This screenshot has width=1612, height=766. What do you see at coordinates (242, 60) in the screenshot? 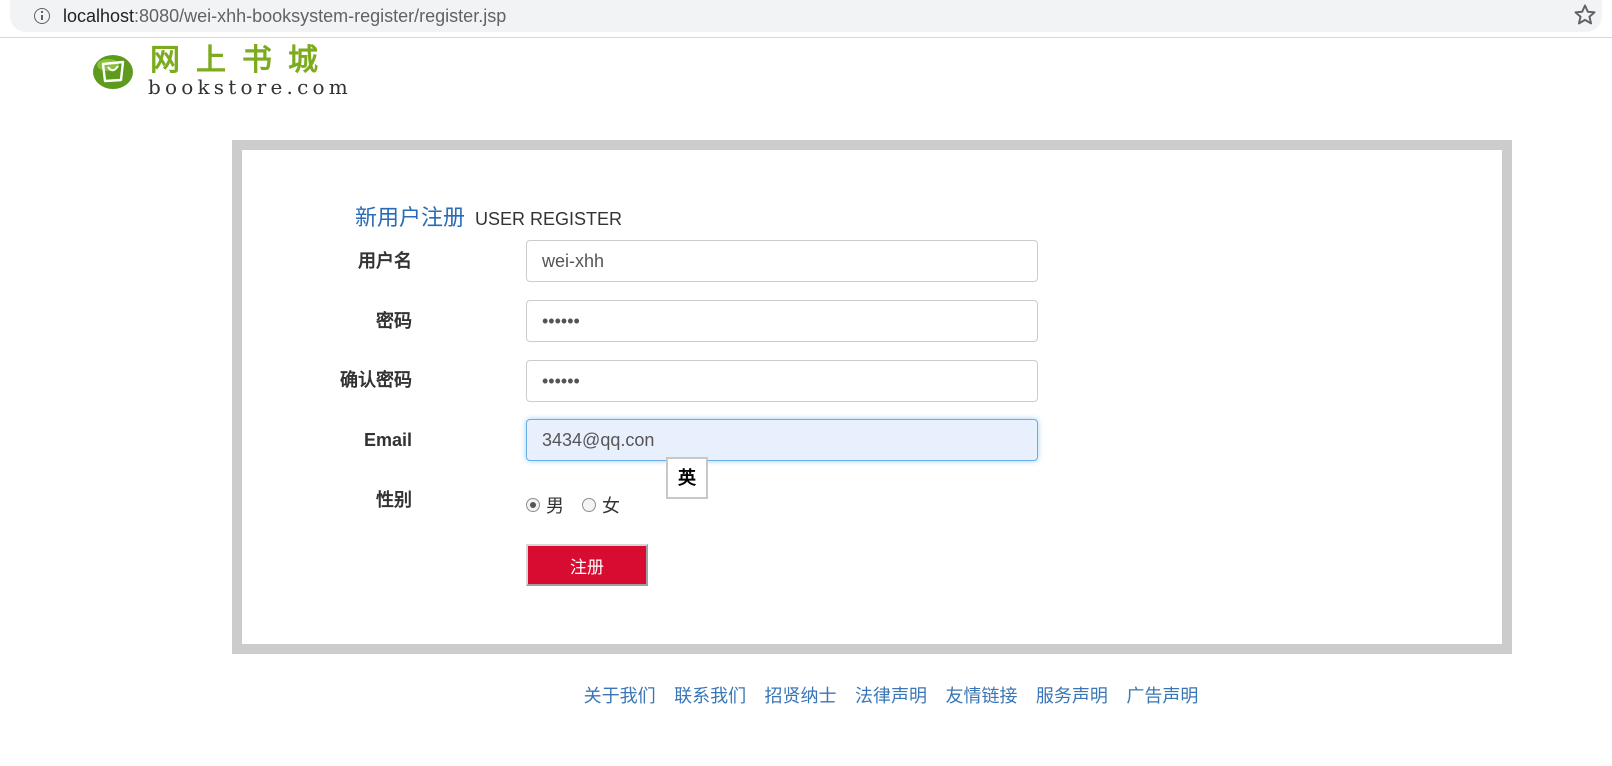
I see `logo-chinese-text: 网上书城` at bounding box center [242, 60].